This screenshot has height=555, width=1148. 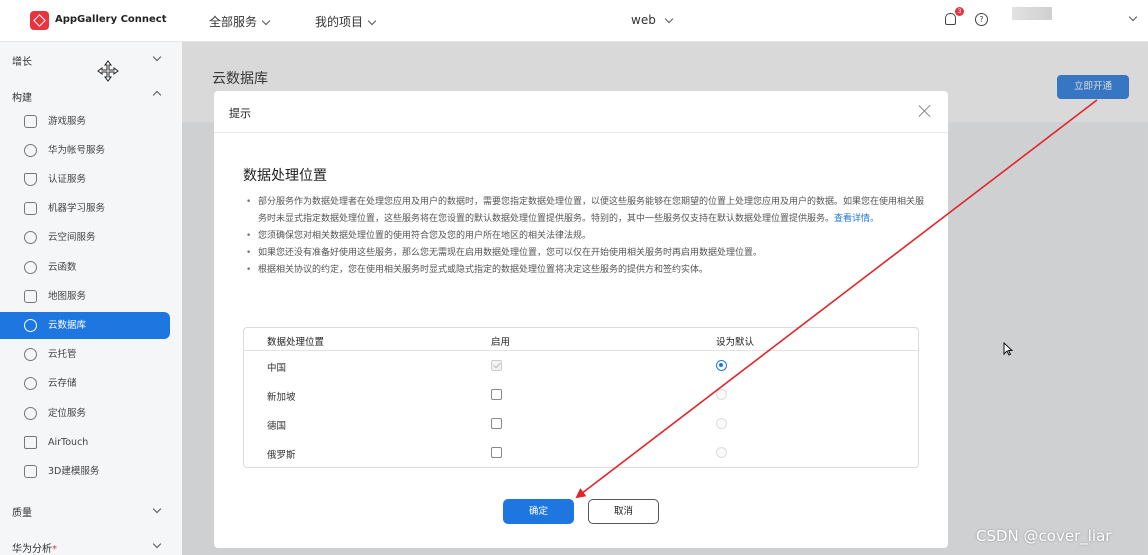 I want to click on table-row: 中国, so click(x=581, y=366).